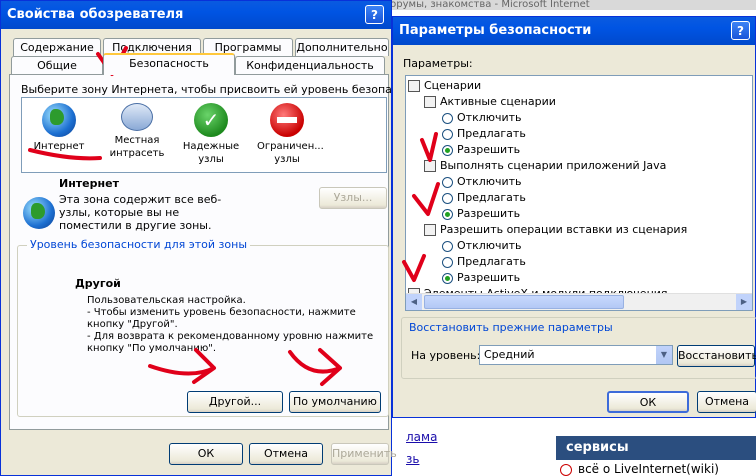 The image size is (756, 476). What do you see at coordinates (65, 154) in the screenshot?
I see `annotation-underline` at bounding box center [65, 154].